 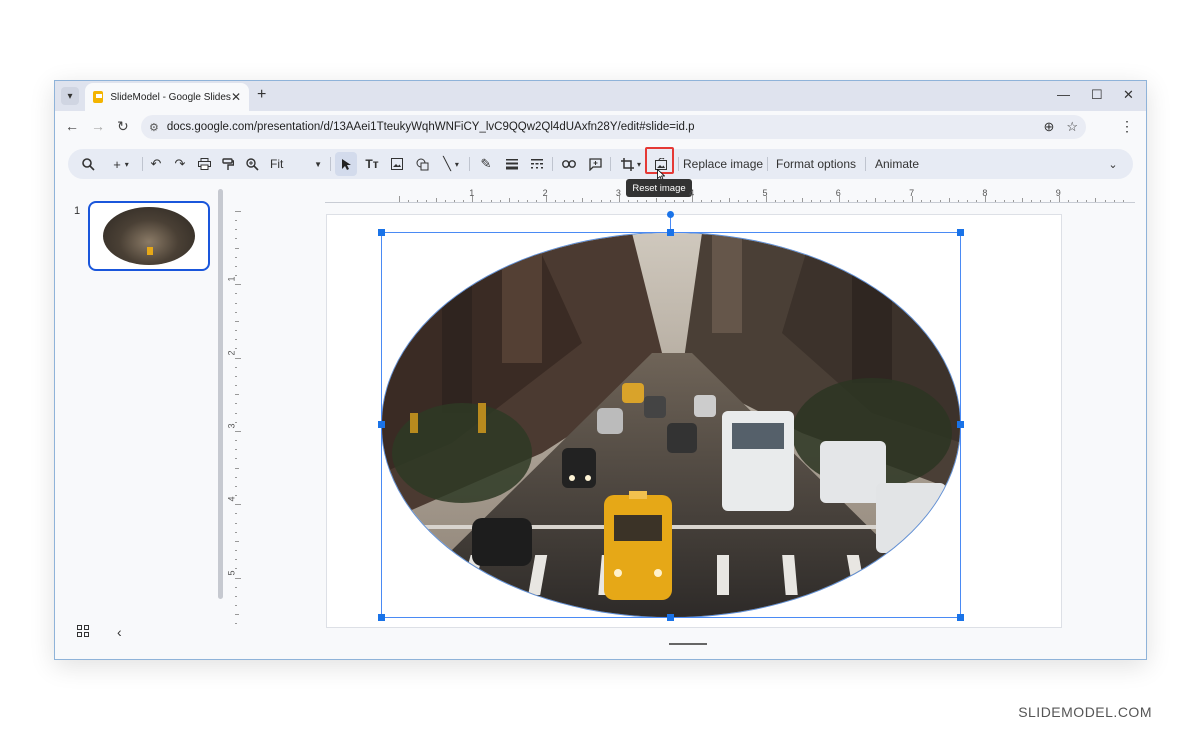 What do you see at coordinates (472, 193) in the screenshot?
I see `ruler-number: 1` at bounding box center [472, 193].